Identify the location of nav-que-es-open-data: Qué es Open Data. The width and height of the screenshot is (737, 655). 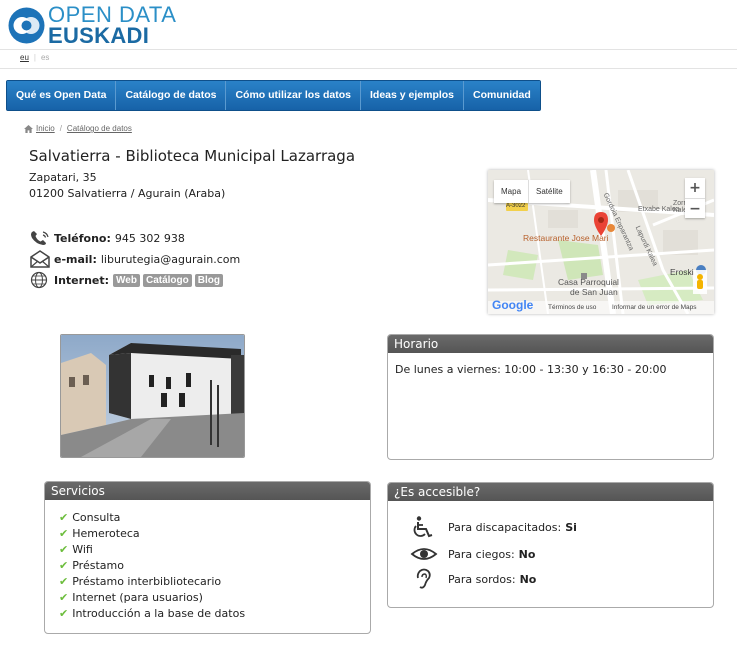
(62, 95).